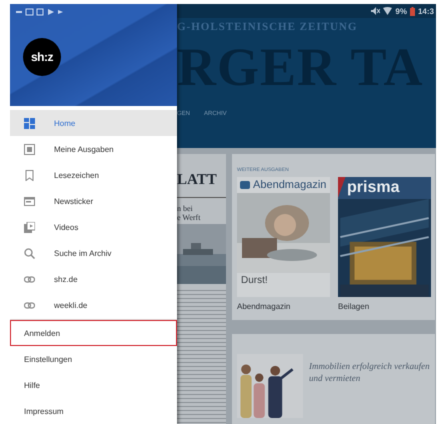 This screenshot has width=438, height=424. What do you see at coordinates (426, 11) in the screenshot?
I see `clock: 14:3` at bounding box center [426, 11].